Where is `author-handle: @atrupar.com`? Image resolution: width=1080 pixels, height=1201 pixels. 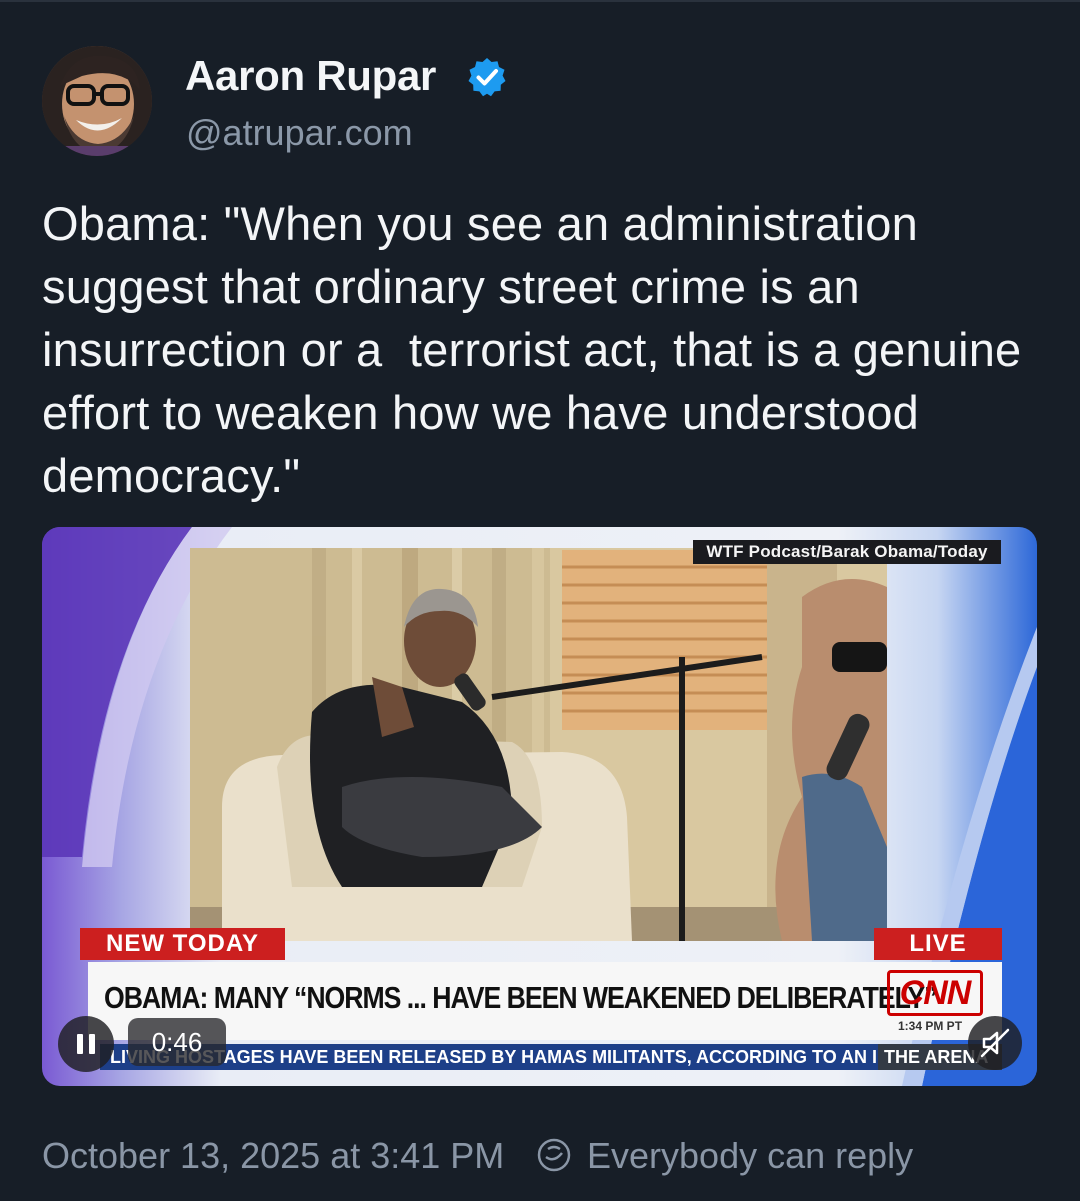 author-handle: @atrupar.com is located at coordinates (299, 133).